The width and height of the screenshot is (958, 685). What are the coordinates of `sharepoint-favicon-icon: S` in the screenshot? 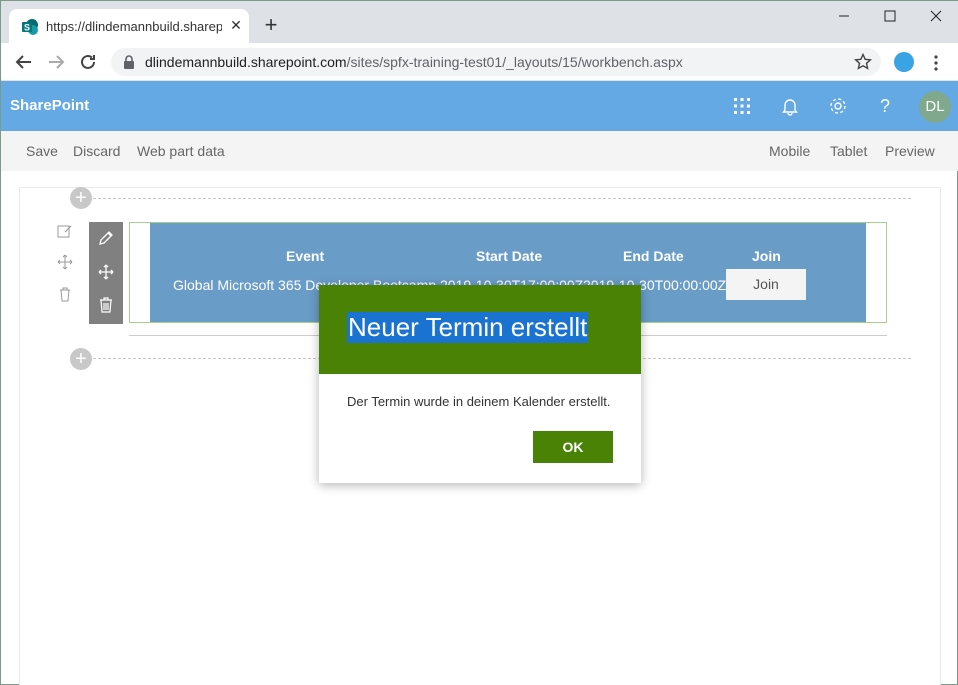 It's located at (30, 27).